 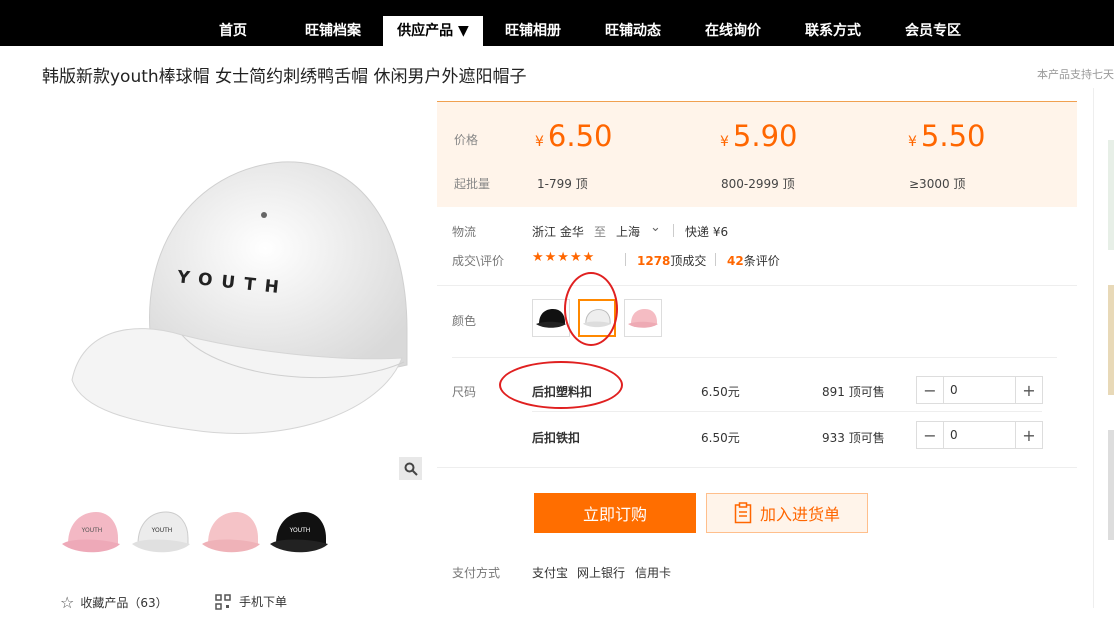 What do you see at coordinates (643, 318) in the screenshot?
I see `color-swatch-pink` at bounding box center [643, 318].